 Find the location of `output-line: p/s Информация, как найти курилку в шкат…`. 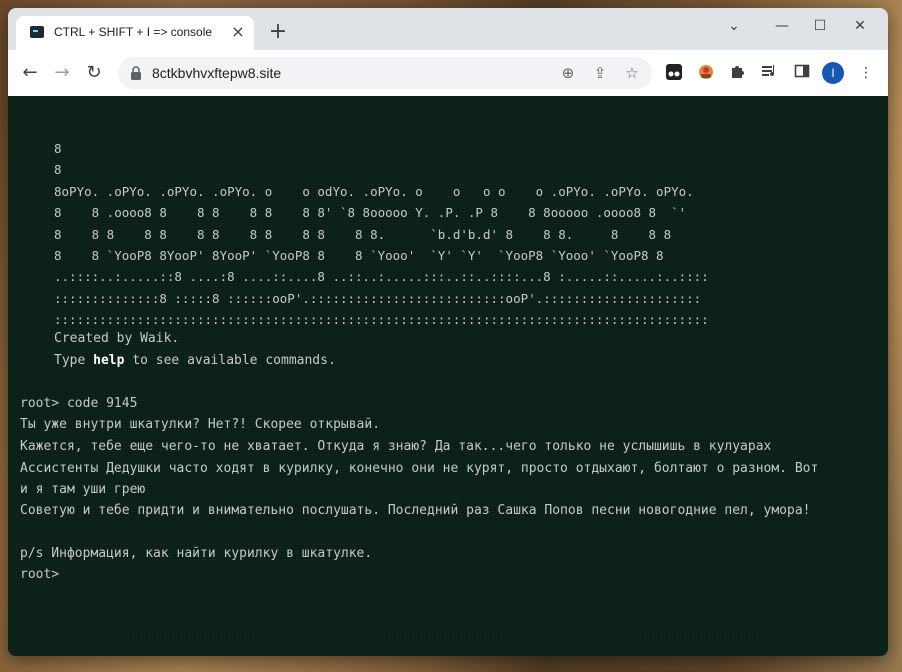

output-line: p/s Информация, как найти курилку в шкат… is located at coordinates (196, 553).